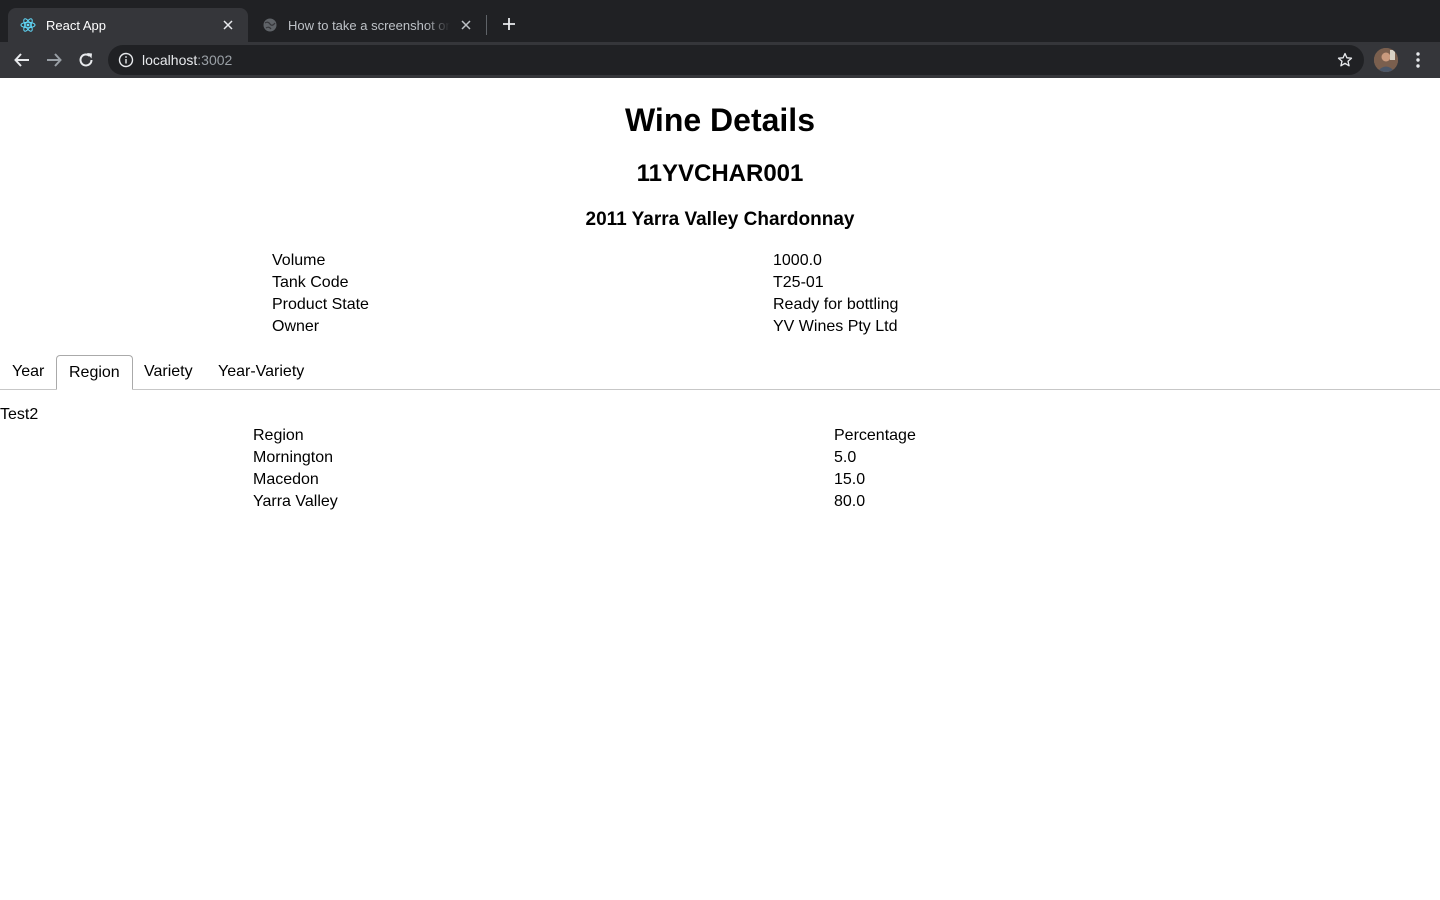 Image resolution: width=1440 pixels, height=900 pixels. Describe the element at coordinates (703, 436) in the screenshot. I see `table-header-row: Region Percentage` at that location.